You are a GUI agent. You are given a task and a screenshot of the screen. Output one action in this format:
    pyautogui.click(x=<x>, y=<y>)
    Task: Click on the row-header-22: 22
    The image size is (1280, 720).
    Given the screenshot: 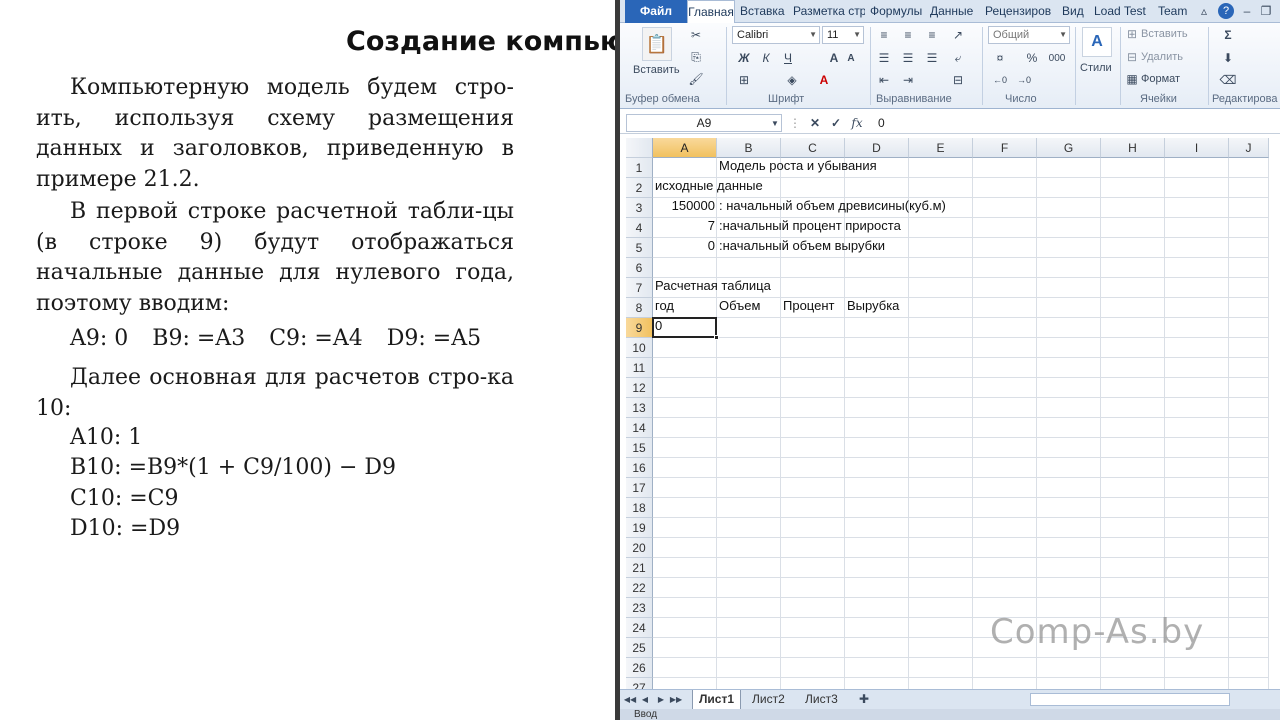 What is the action you would take?
    pyautogui.click(x=639, y=588)
    